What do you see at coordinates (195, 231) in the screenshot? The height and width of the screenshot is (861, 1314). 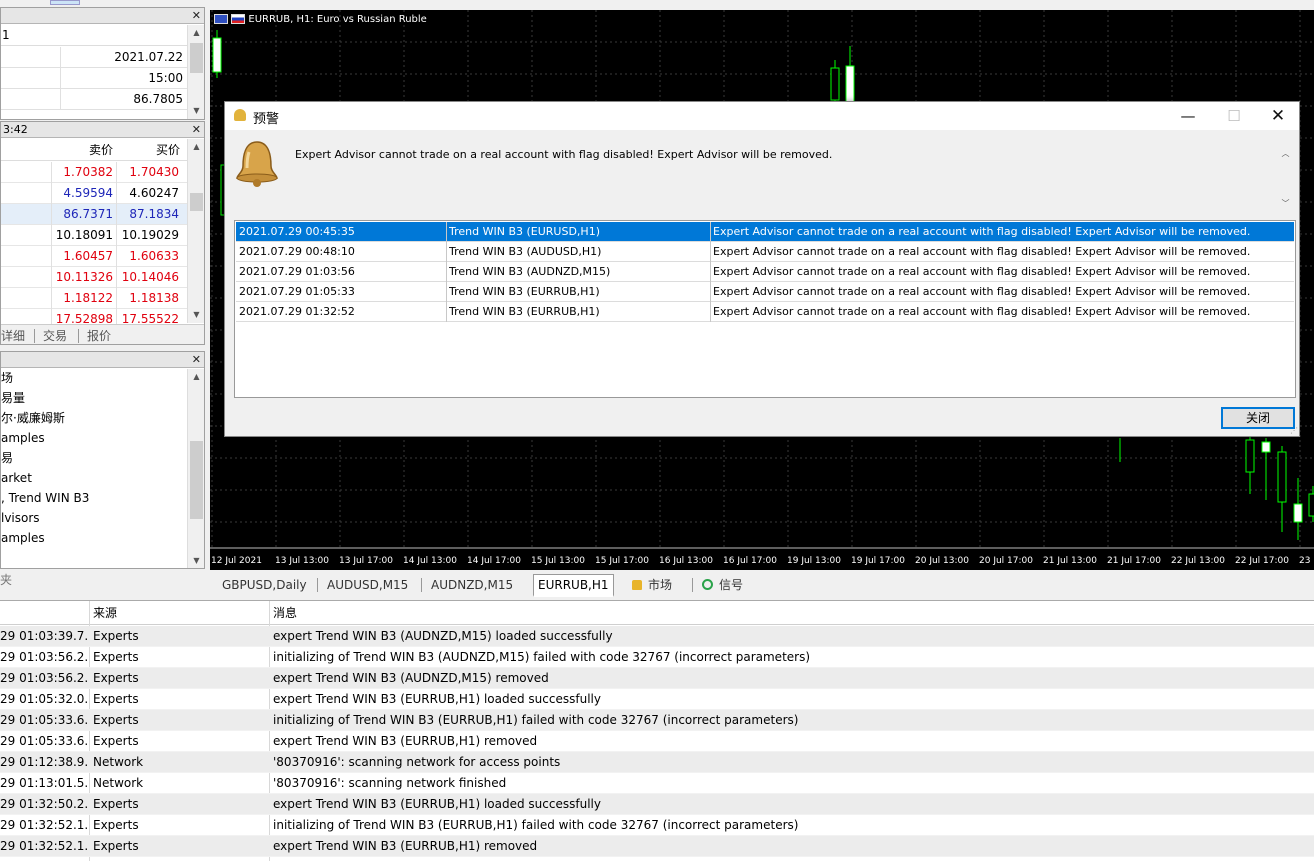 I see `market-watch-scrollbar: ▲ ▼` at bounding box center [195, 231].